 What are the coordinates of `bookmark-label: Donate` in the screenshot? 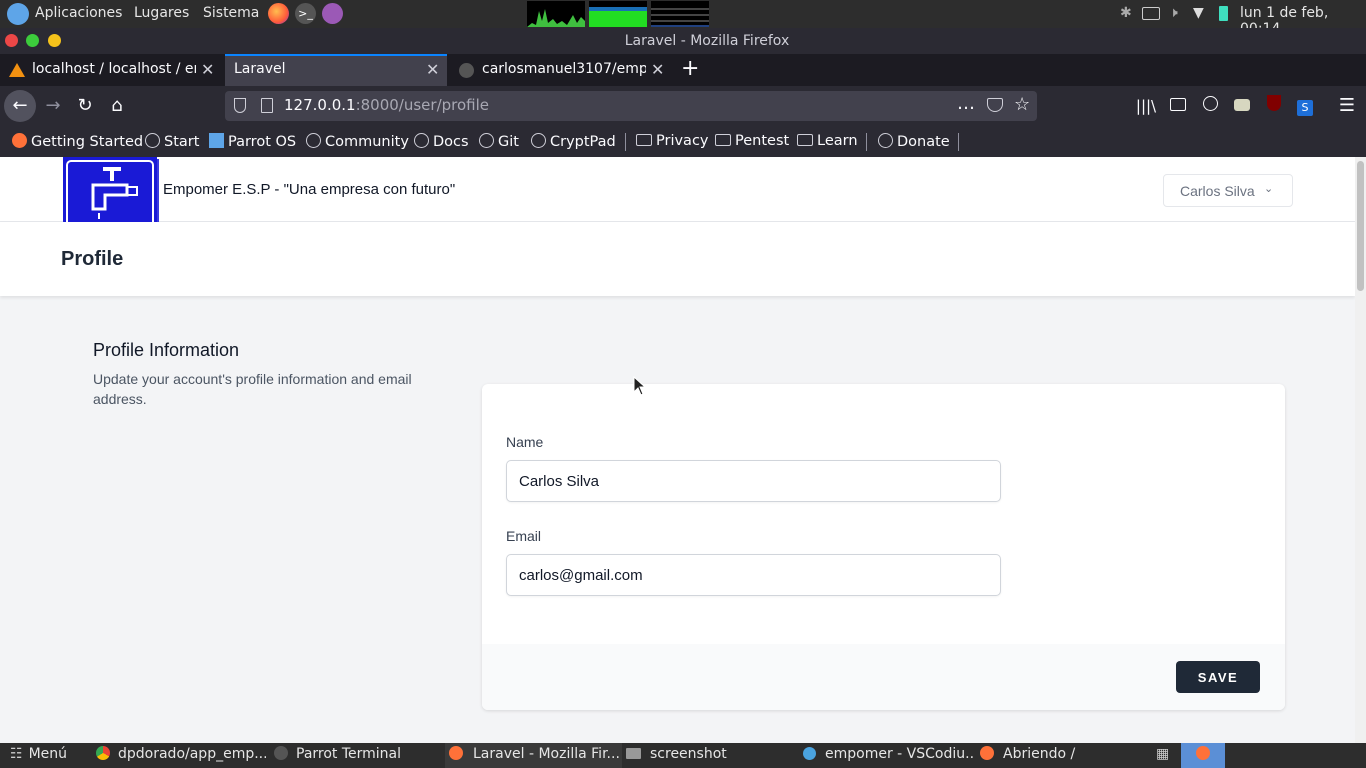 It's located at (923, 142).